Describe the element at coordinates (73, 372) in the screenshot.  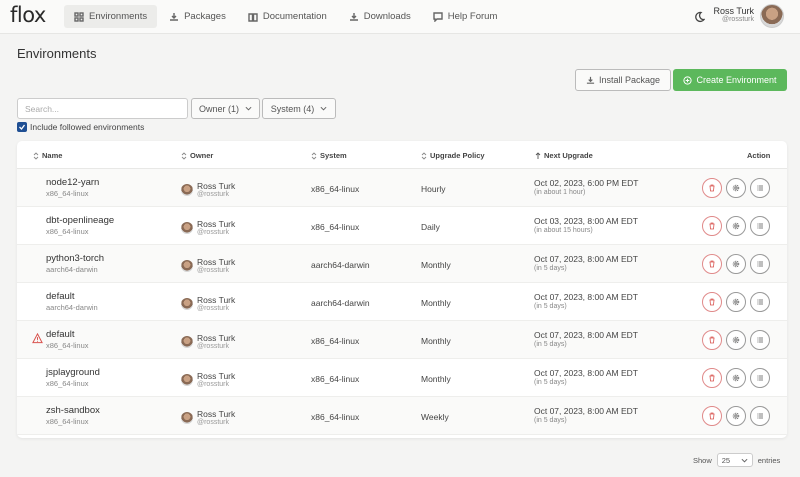
I see `env-name: jsplayground` at that location.